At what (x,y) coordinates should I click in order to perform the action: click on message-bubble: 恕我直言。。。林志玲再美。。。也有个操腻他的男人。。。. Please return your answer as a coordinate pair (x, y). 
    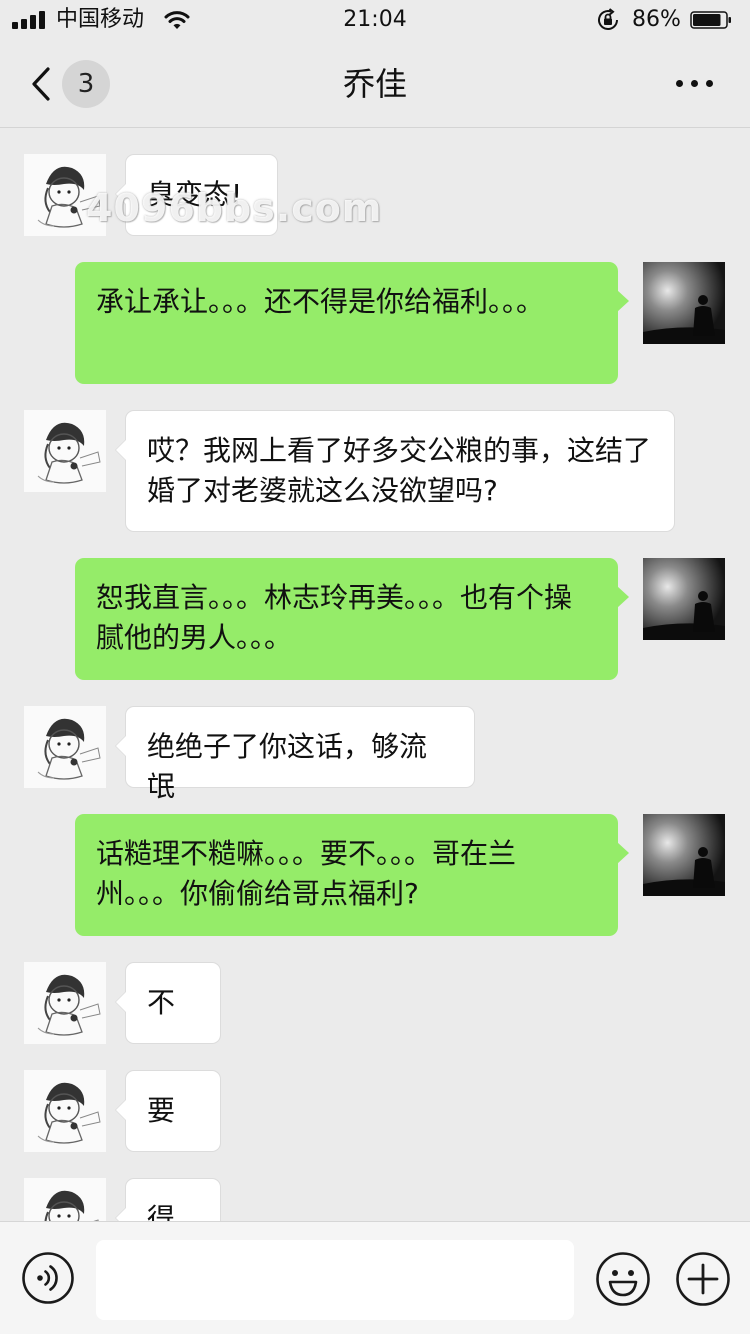
    Looking at the image, I should click on (352, 619).